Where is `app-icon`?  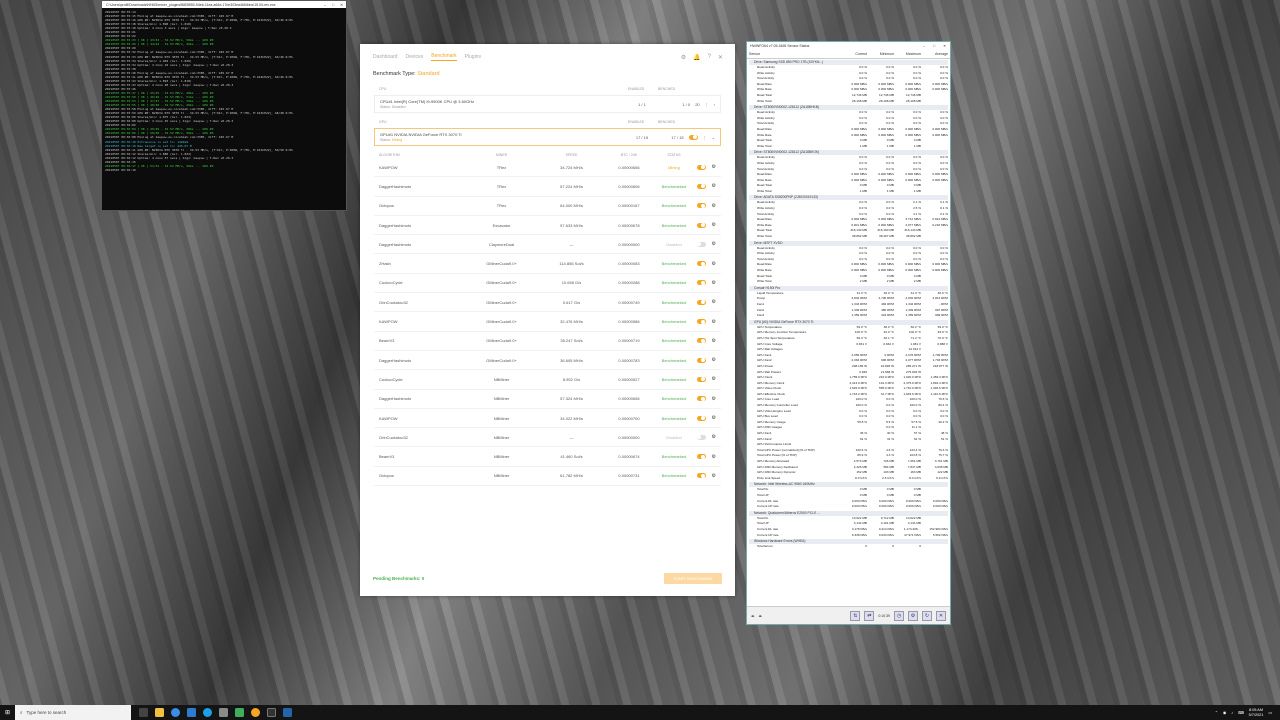 app-icon is located at coordinates (239, 712).